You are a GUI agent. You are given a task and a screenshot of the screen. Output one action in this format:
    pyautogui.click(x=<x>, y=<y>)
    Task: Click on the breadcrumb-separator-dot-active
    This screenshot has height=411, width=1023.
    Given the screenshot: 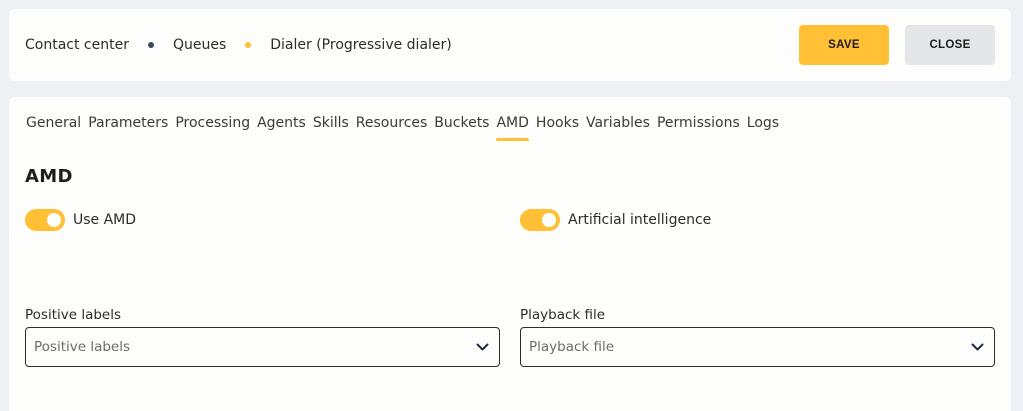 What is the action you would take?
    pyautogui.click(x=248, y=45)
    